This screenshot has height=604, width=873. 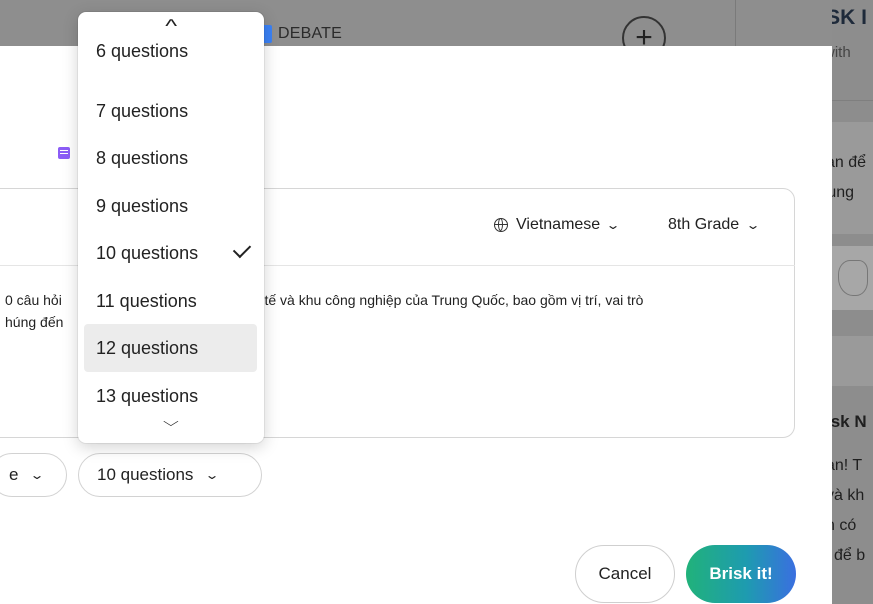 What do you see at coordinates (849, 421) in the screenshot?
I see `sidebar-section-title: isk N` at bounding box center [849, 421].